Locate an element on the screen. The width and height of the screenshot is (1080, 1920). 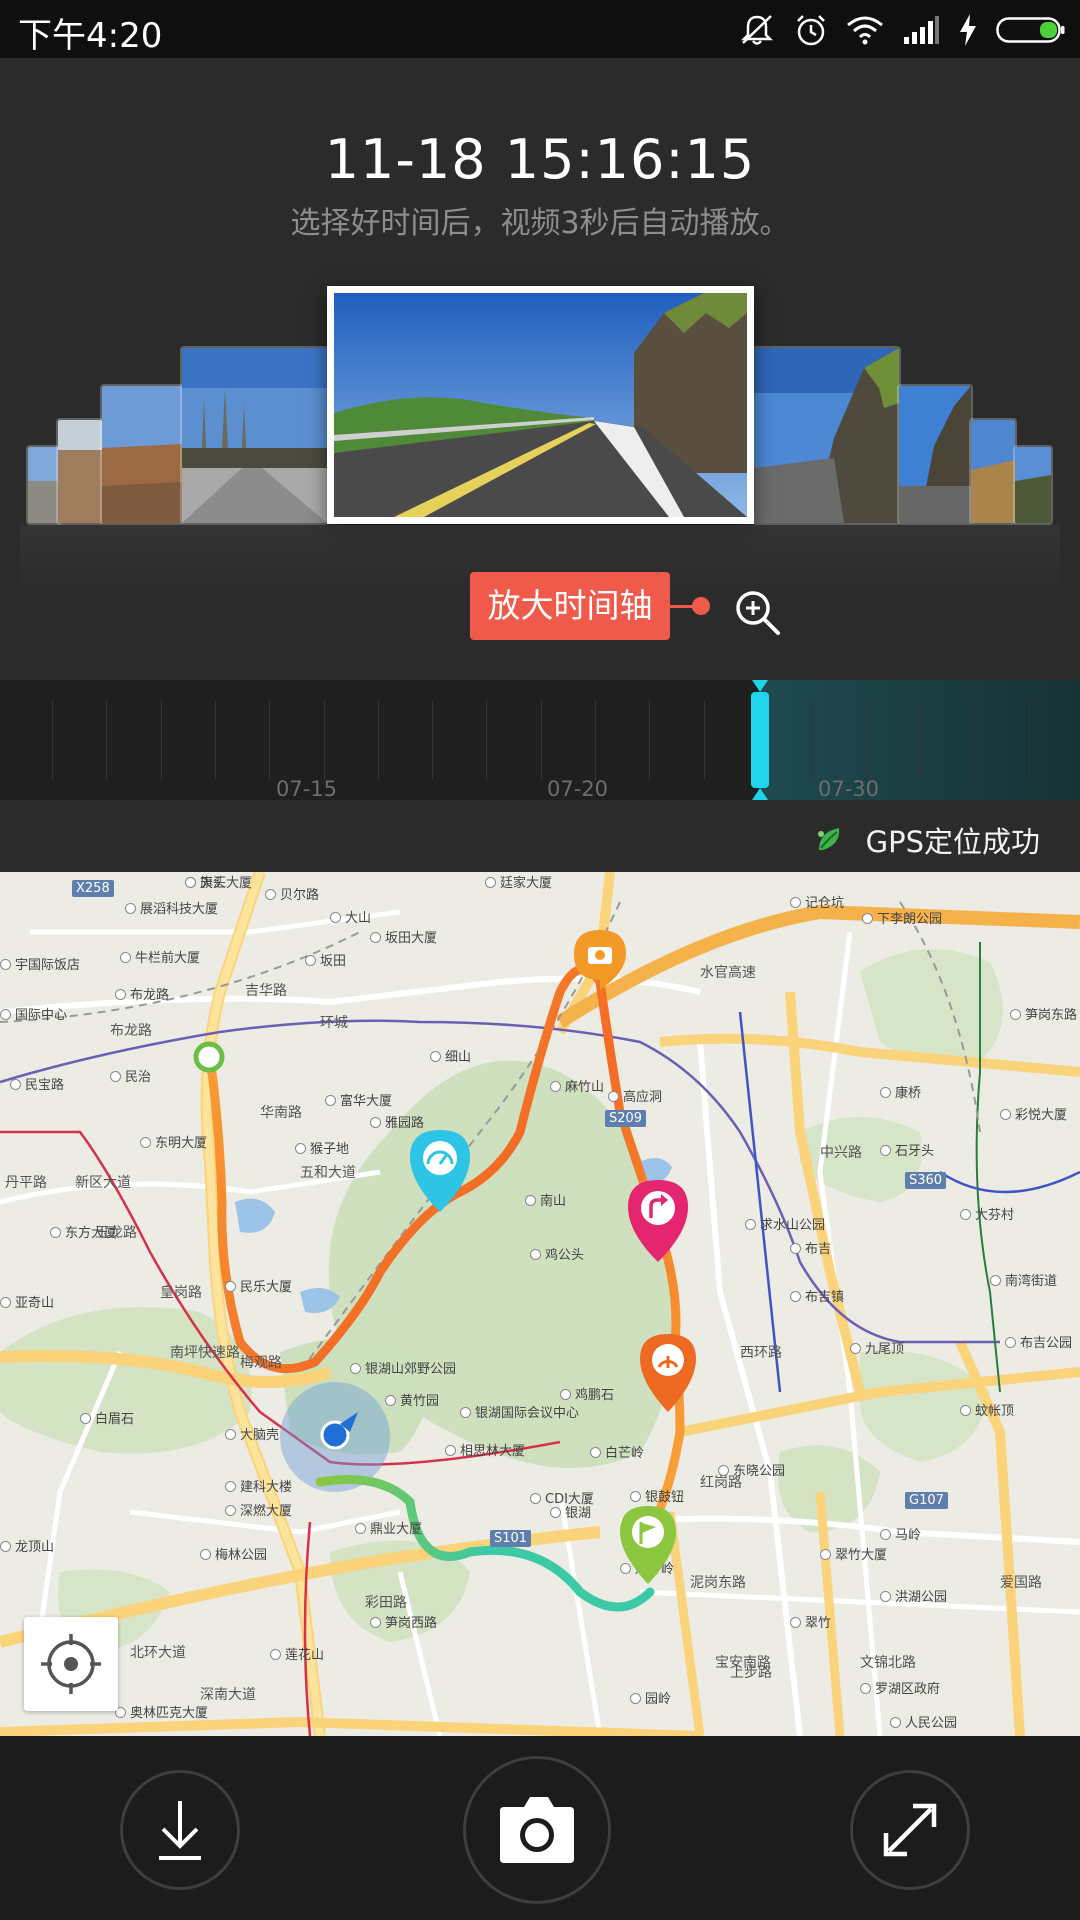
turn-marker-icon is located at coordinates (658, 1221).